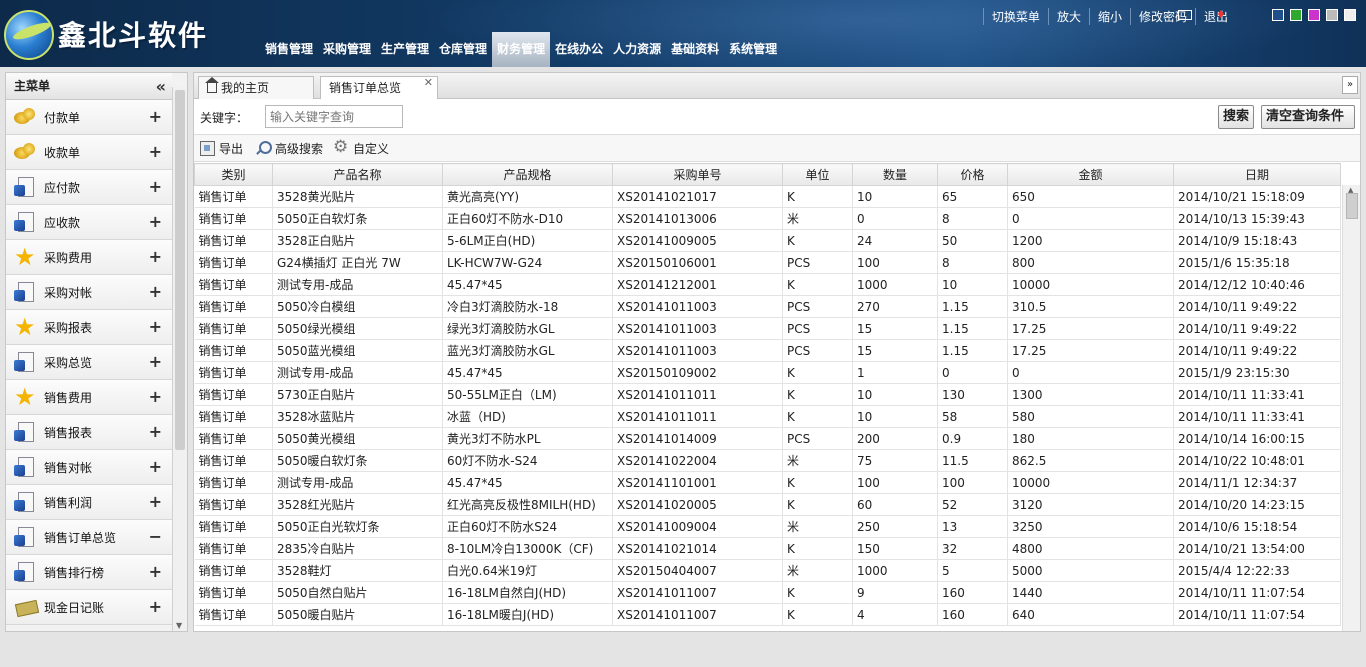  What do you see at coordinates (256, 87) in the screenshot?
I see `tab-home: 我的主页` at bounding box center [256, 87].